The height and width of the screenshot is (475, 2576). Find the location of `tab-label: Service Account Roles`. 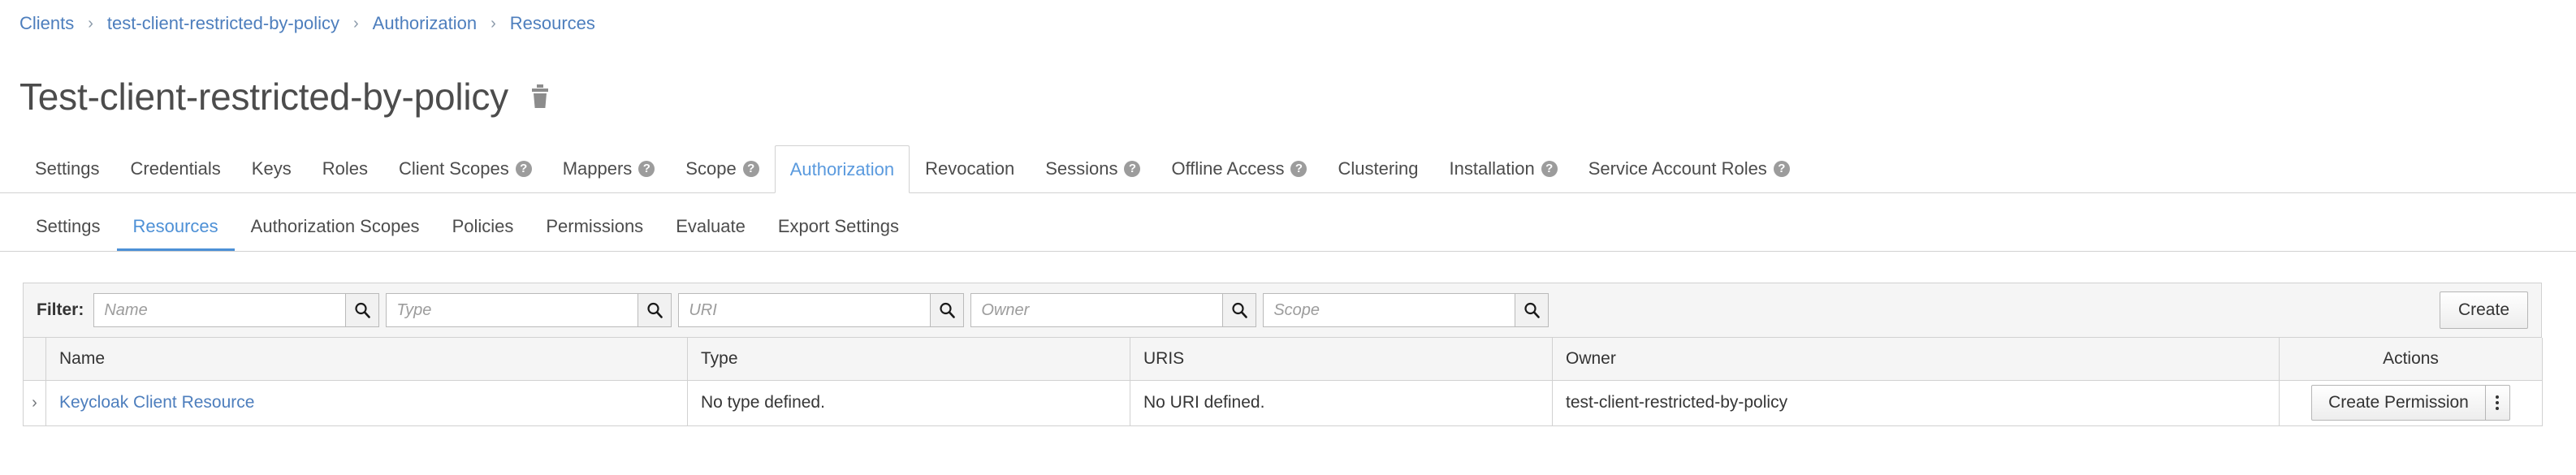

tab-label: Service Account Roles is located at coordinates (1677, 168).